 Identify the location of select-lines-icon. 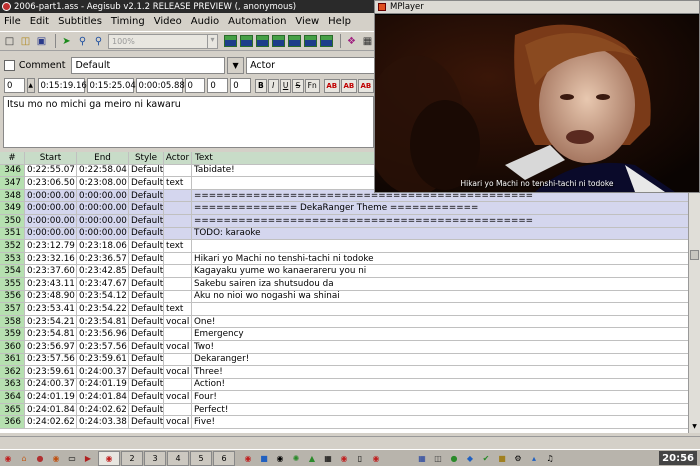
(262, 41).